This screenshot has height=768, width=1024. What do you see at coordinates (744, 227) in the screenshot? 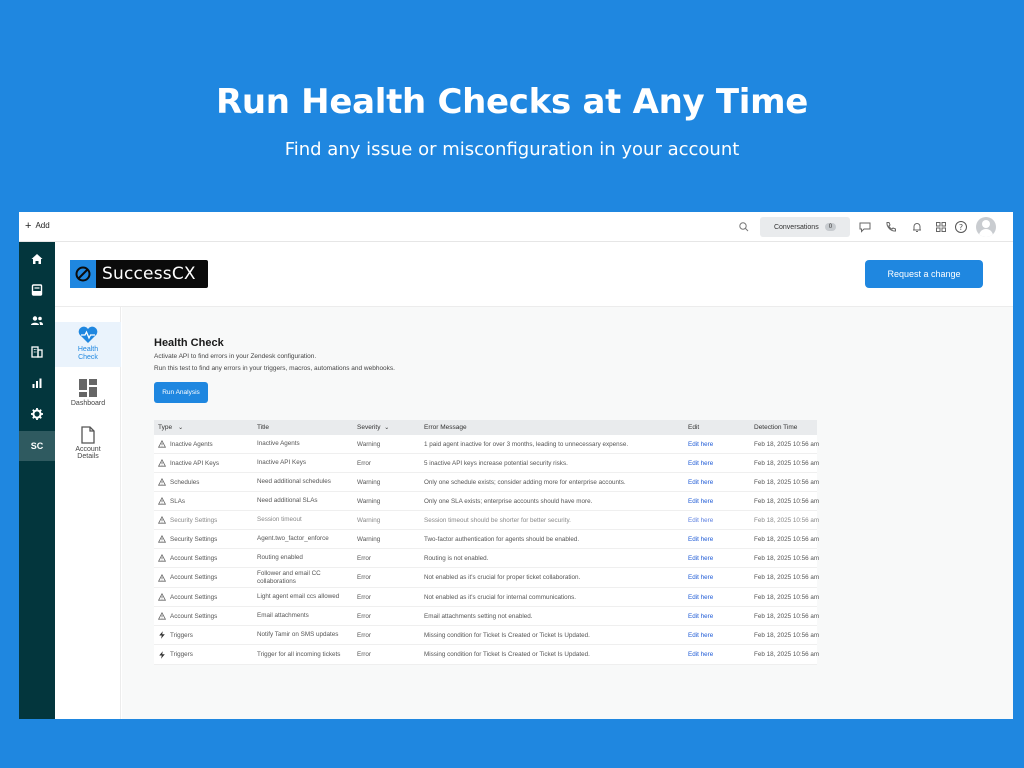
I see `search-icon` at bounding box center [744, 227].